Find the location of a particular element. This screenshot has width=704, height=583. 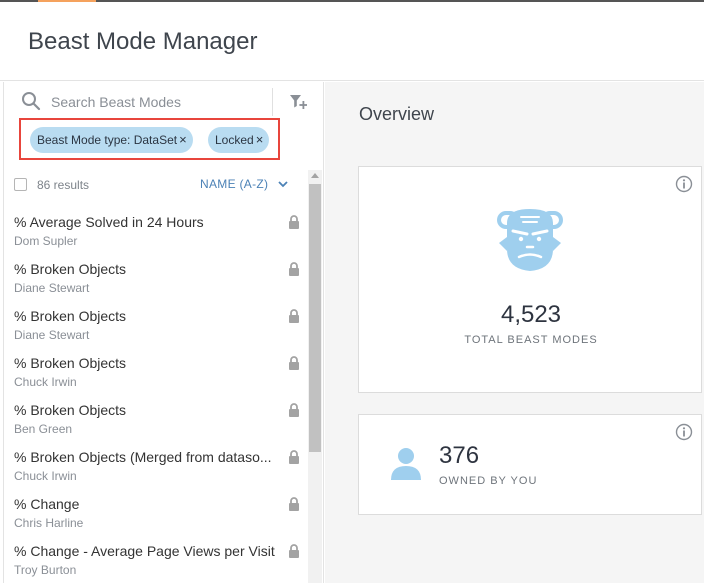

results-count: 86 results is located at coordinates (63, 185).